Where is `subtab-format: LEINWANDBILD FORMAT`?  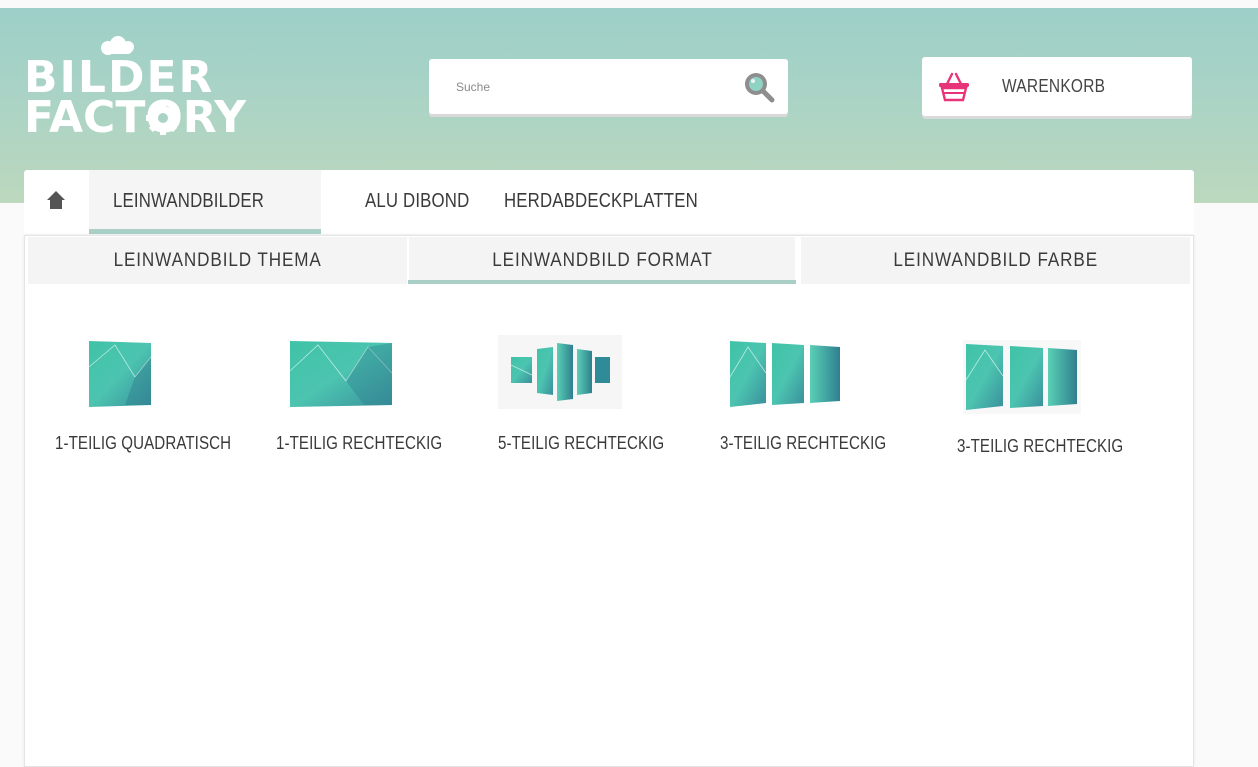
subtab-format: LEINWANDBILD FORMAT is located at coordinates (602, 260).